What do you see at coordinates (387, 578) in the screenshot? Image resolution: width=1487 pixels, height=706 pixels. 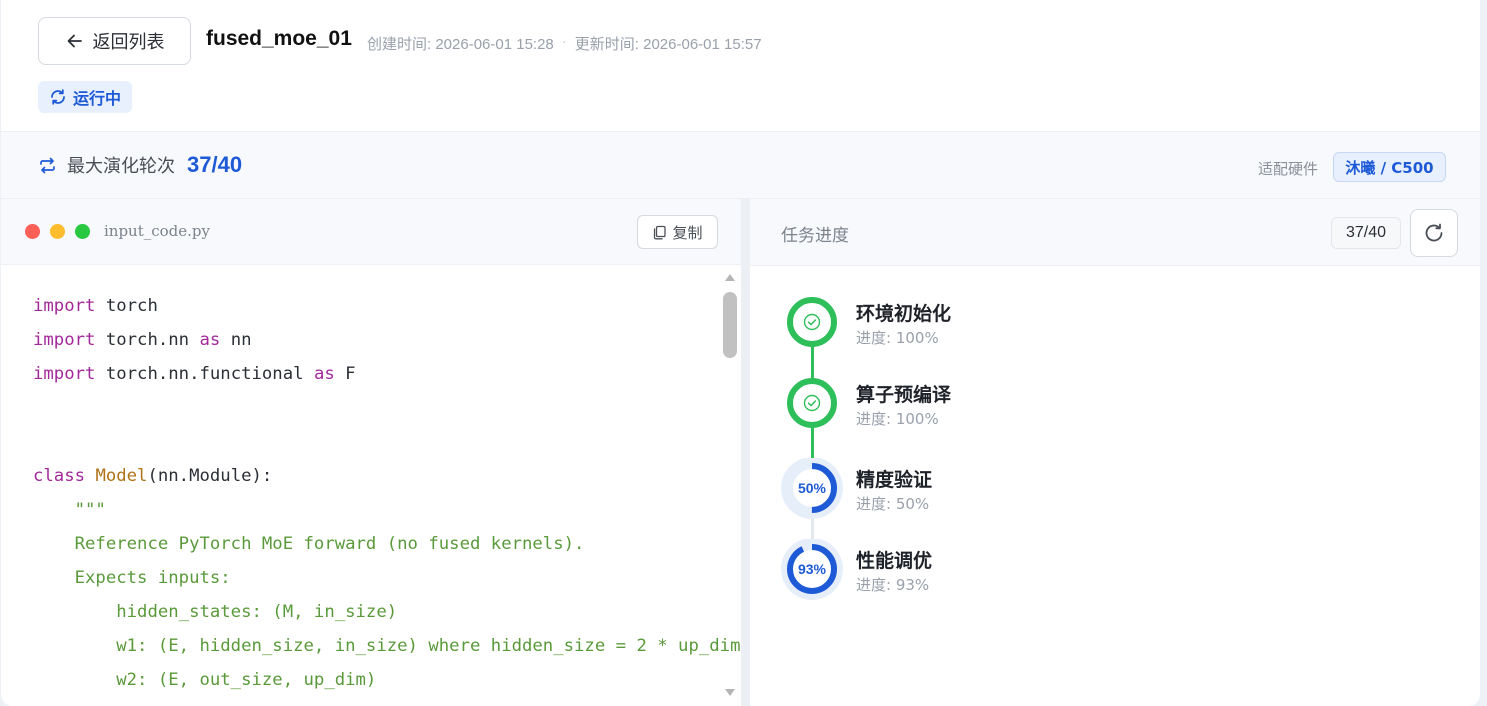 I see `code-line: Expects inputs:` at bounding box center [387, 578].